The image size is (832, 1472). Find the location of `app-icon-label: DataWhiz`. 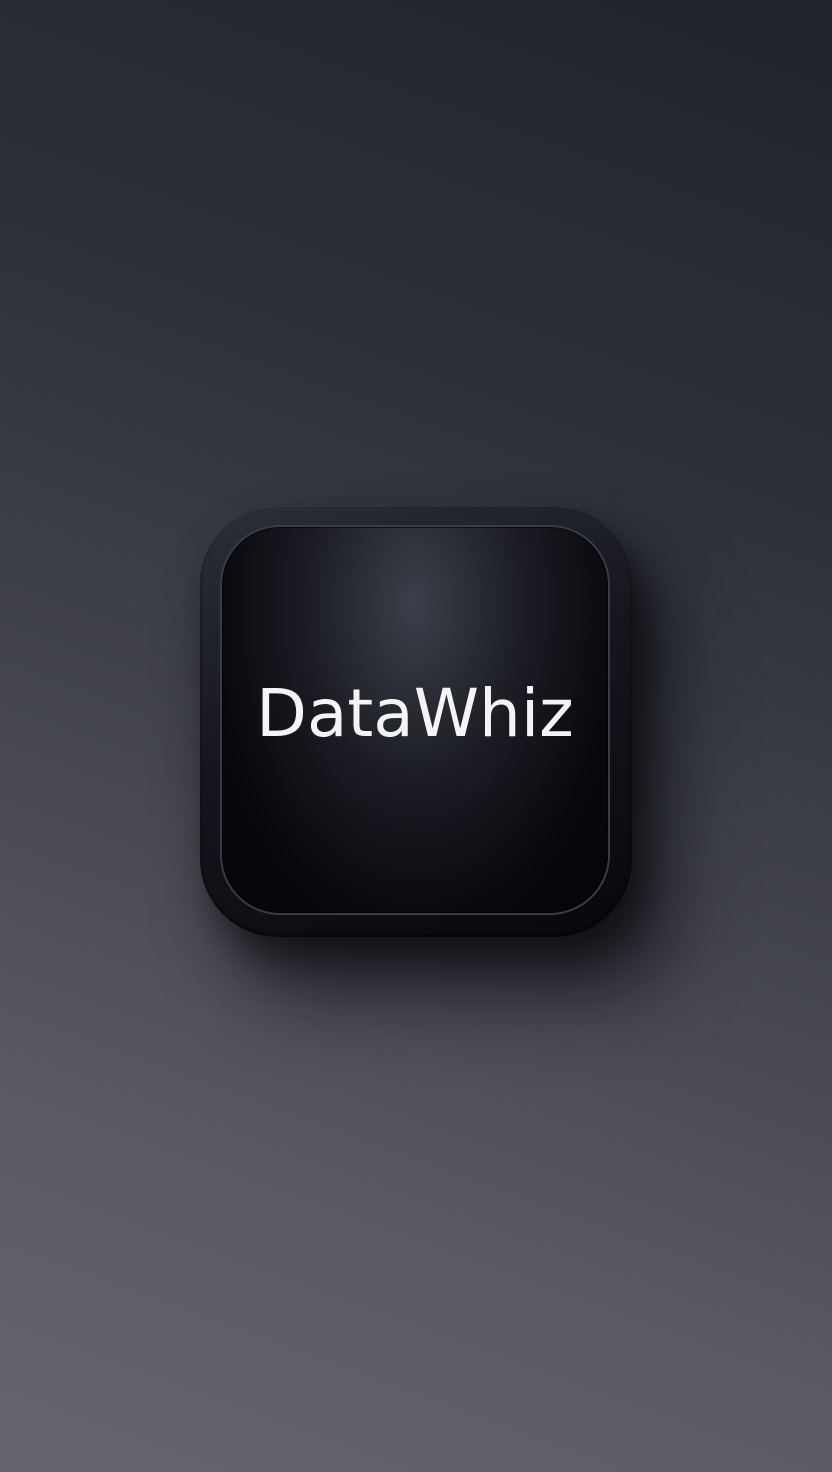

app-icon-label: DataWhiz is located at coordinates (415, 713).